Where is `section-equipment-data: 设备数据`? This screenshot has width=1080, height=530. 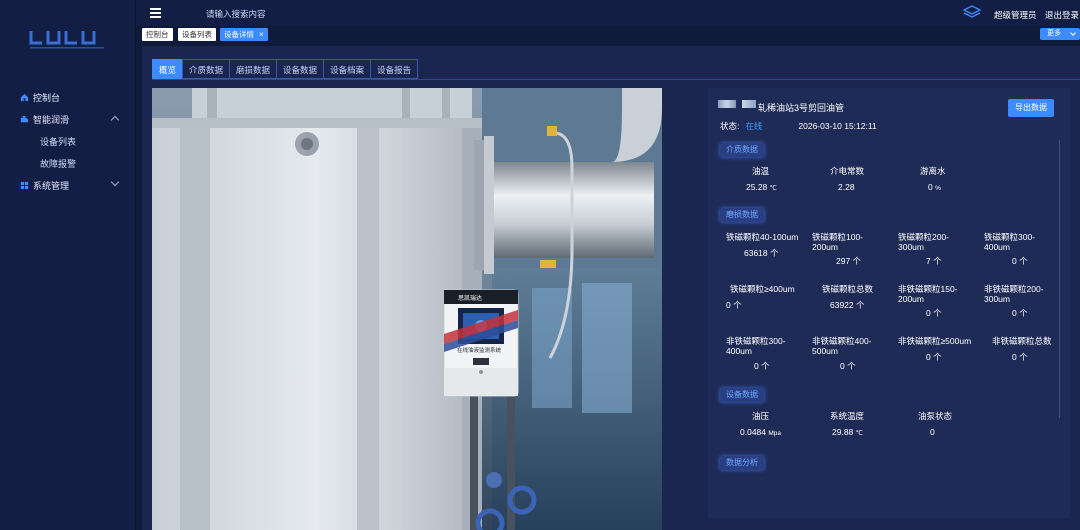
section-equipment-data: 设备数据 is located at coordinates (742, 395).